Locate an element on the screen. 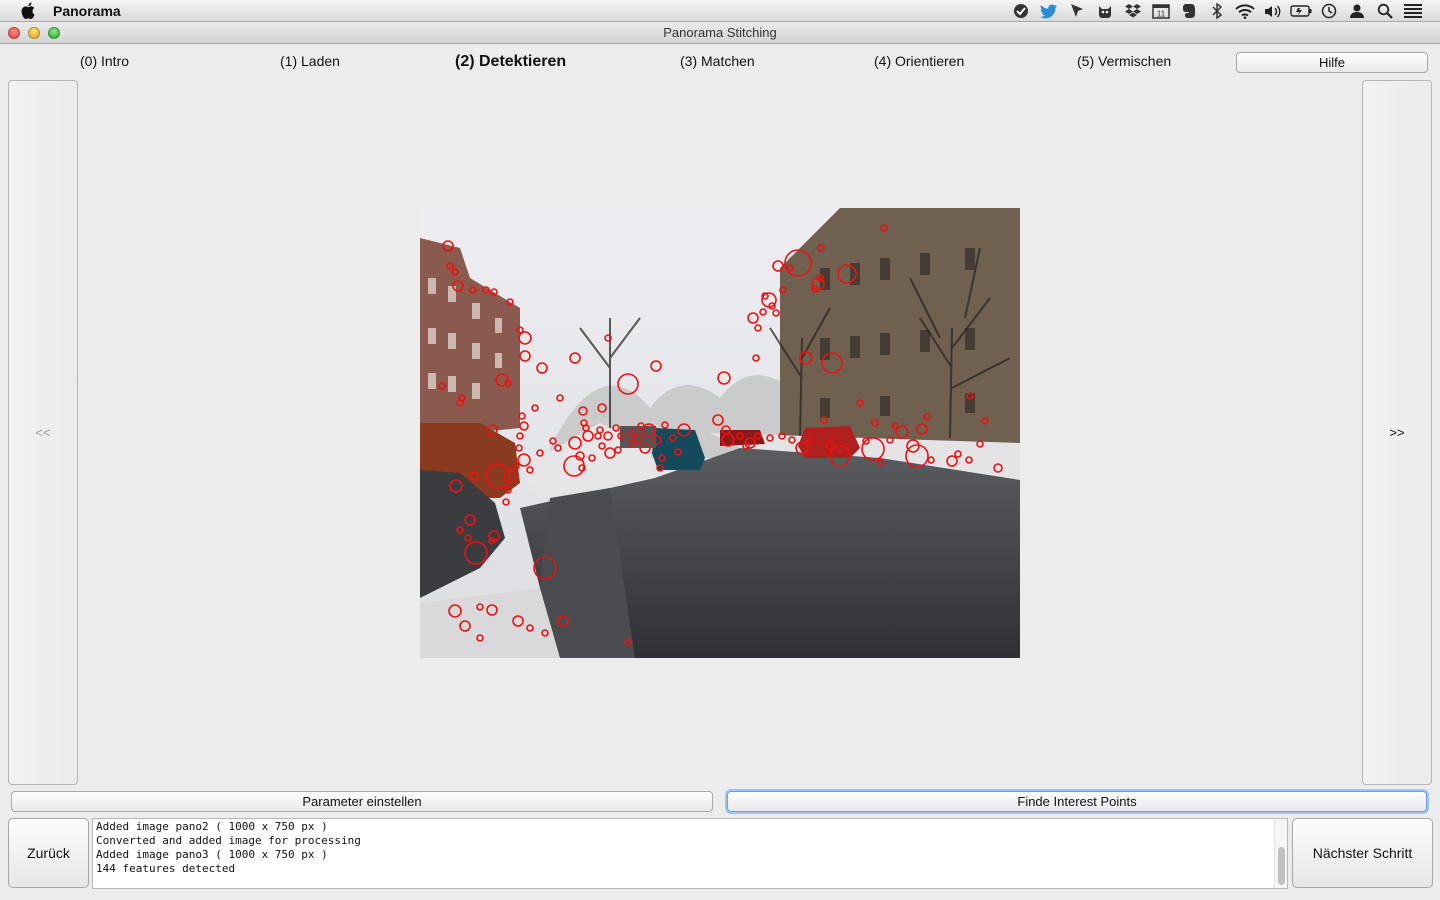 The height and width of the screenshot is (900, 1440). help-button: Hilfe is located at coordinates (1332, 62).